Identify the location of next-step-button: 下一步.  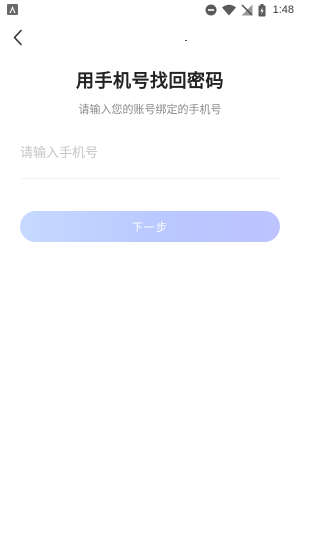
(150, 226).